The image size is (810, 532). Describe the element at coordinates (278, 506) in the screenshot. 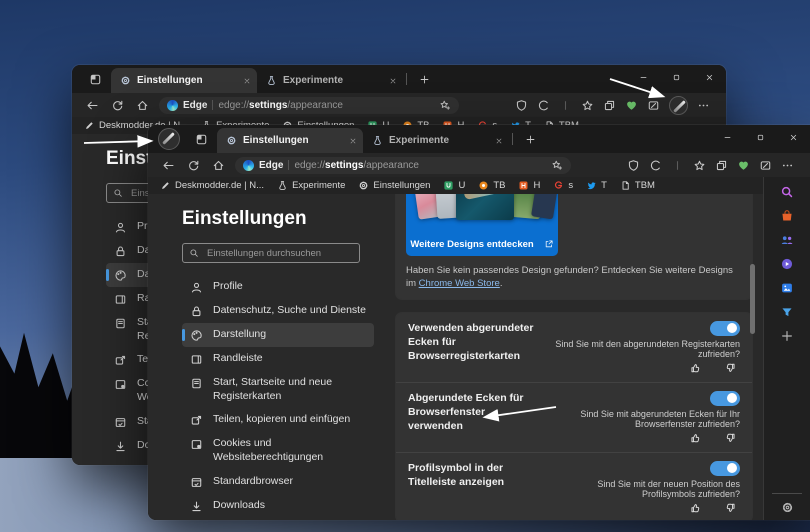

I see `settings-nav-item: Downloads` at that location.